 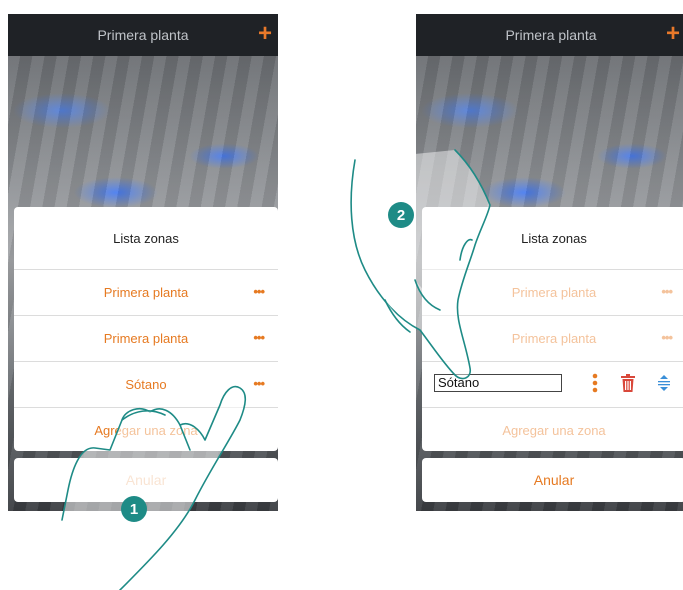 I want to click on step-badge: 2, so click(x=401, y=215).